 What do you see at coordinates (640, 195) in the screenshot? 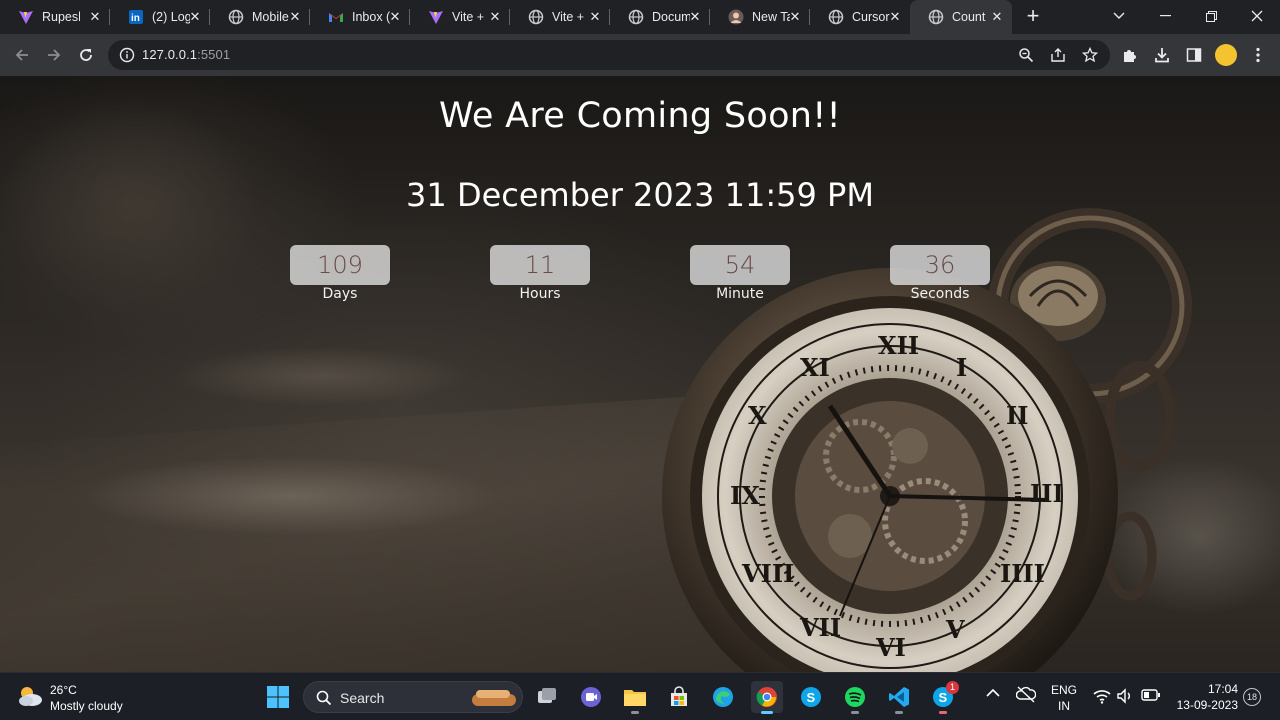
I see `target-datetime: 31 December 2023 11:59 PM` at bounding box center [640, 195].